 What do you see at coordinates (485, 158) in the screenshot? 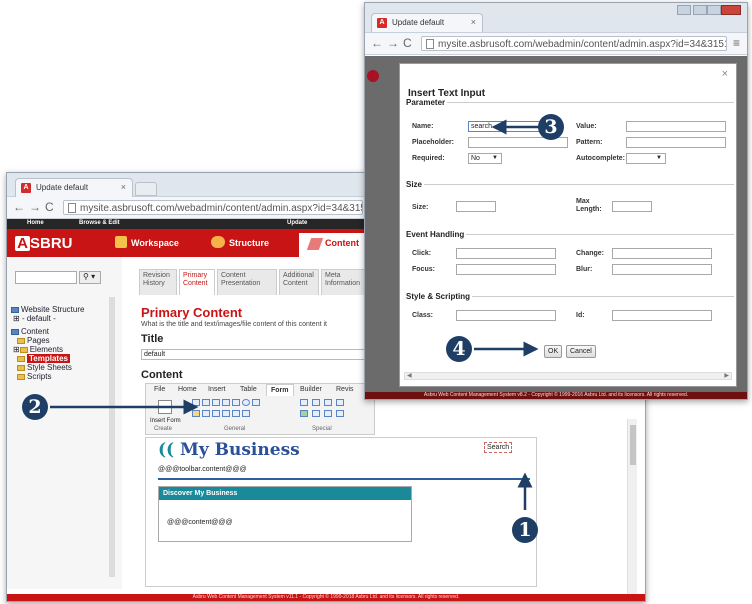
I see `required-select: No ▼` at bounding box center [485, 158].